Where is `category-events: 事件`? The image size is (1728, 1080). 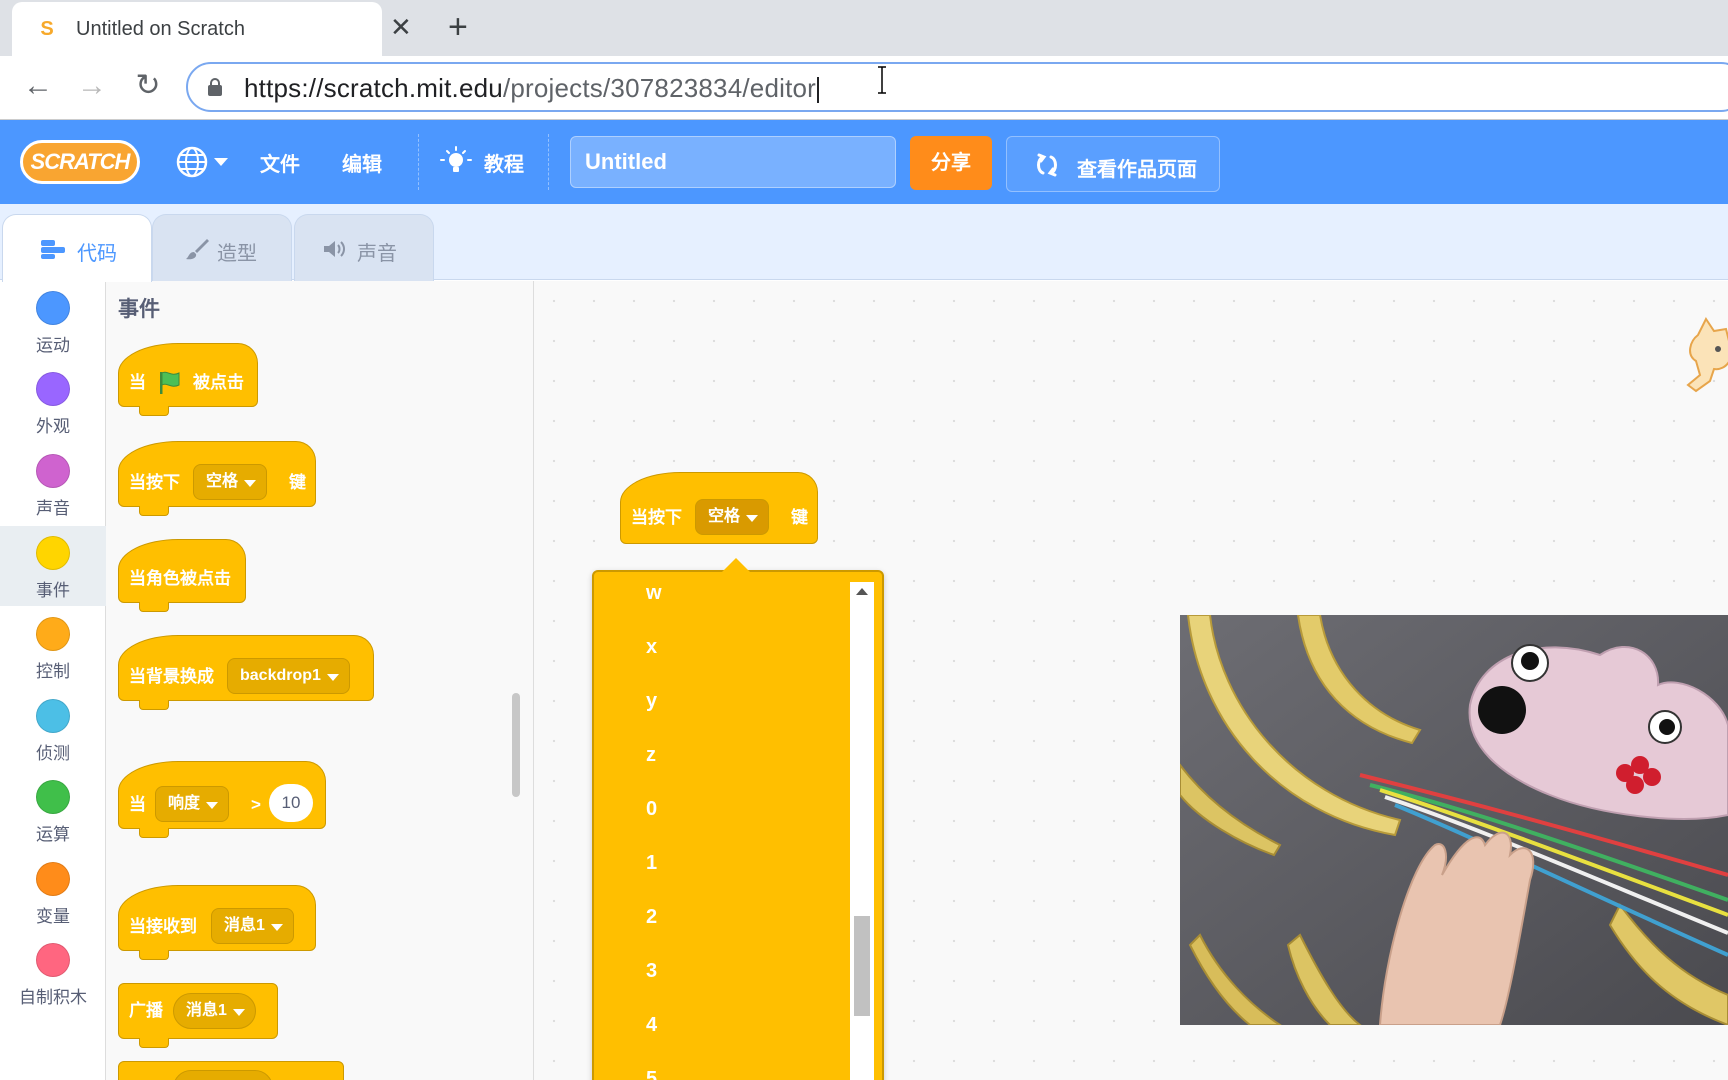
category-events: 事件 is located at coordinates (53, 566).